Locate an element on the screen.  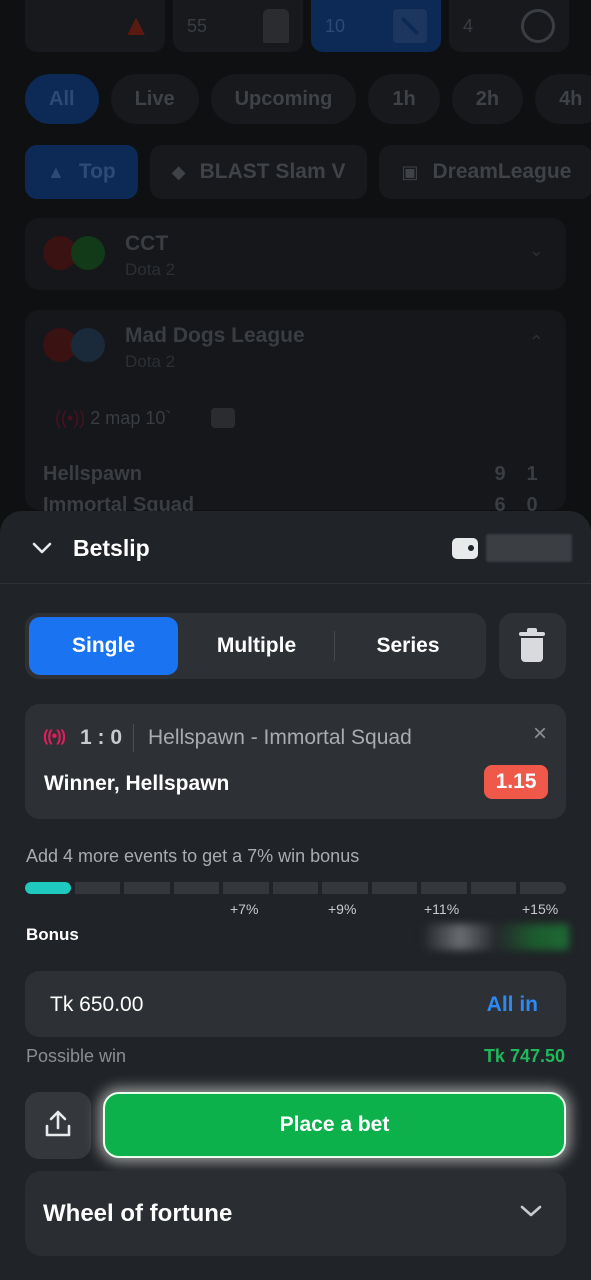
possible-win-value: Tk 747.50 is located at coordinates (524, 1056).